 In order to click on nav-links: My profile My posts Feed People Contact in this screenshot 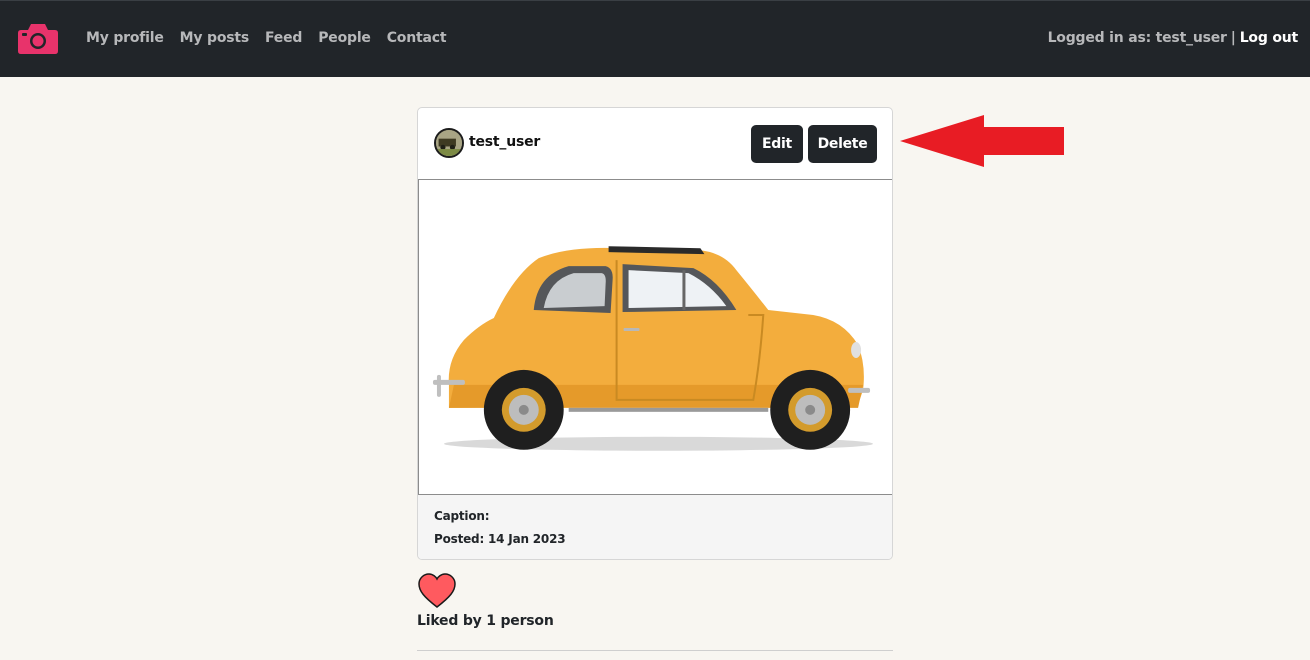, I will do `click(274, 38)`.